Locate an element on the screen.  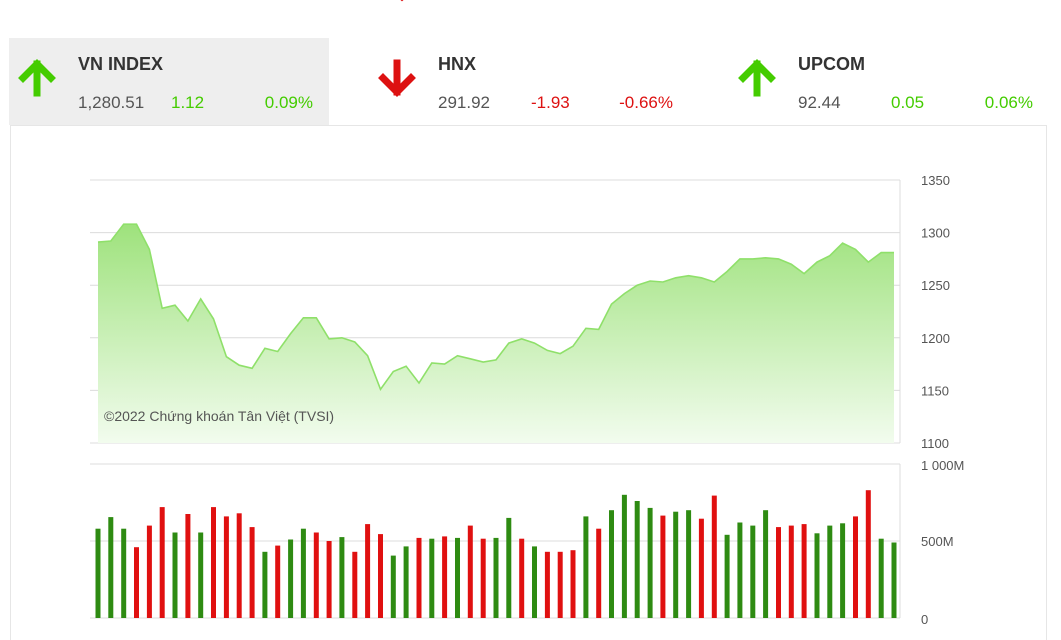
y-tick-label: 1300 is located at coordinates (935, 233).